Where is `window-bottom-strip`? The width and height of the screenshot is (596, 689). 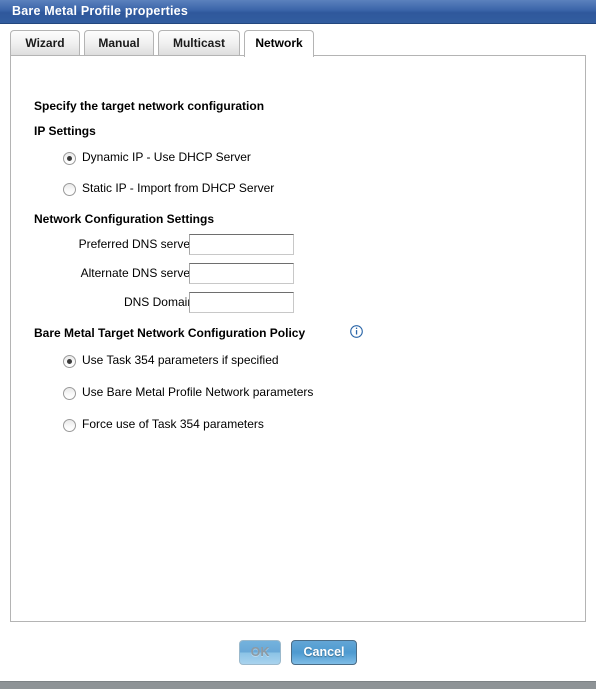 window-bottom-strip is located at coordinates (298, 685).